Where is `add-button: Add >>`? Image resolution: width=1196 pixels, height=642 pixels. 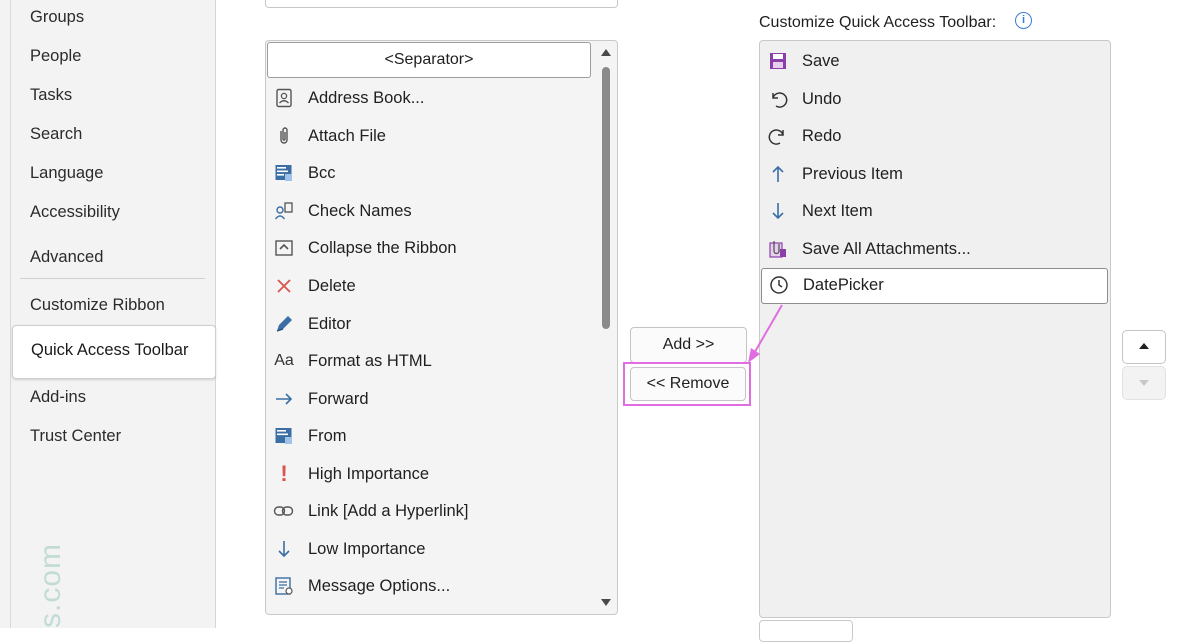 add-button: Add >> is located at coordinates (688, 345).